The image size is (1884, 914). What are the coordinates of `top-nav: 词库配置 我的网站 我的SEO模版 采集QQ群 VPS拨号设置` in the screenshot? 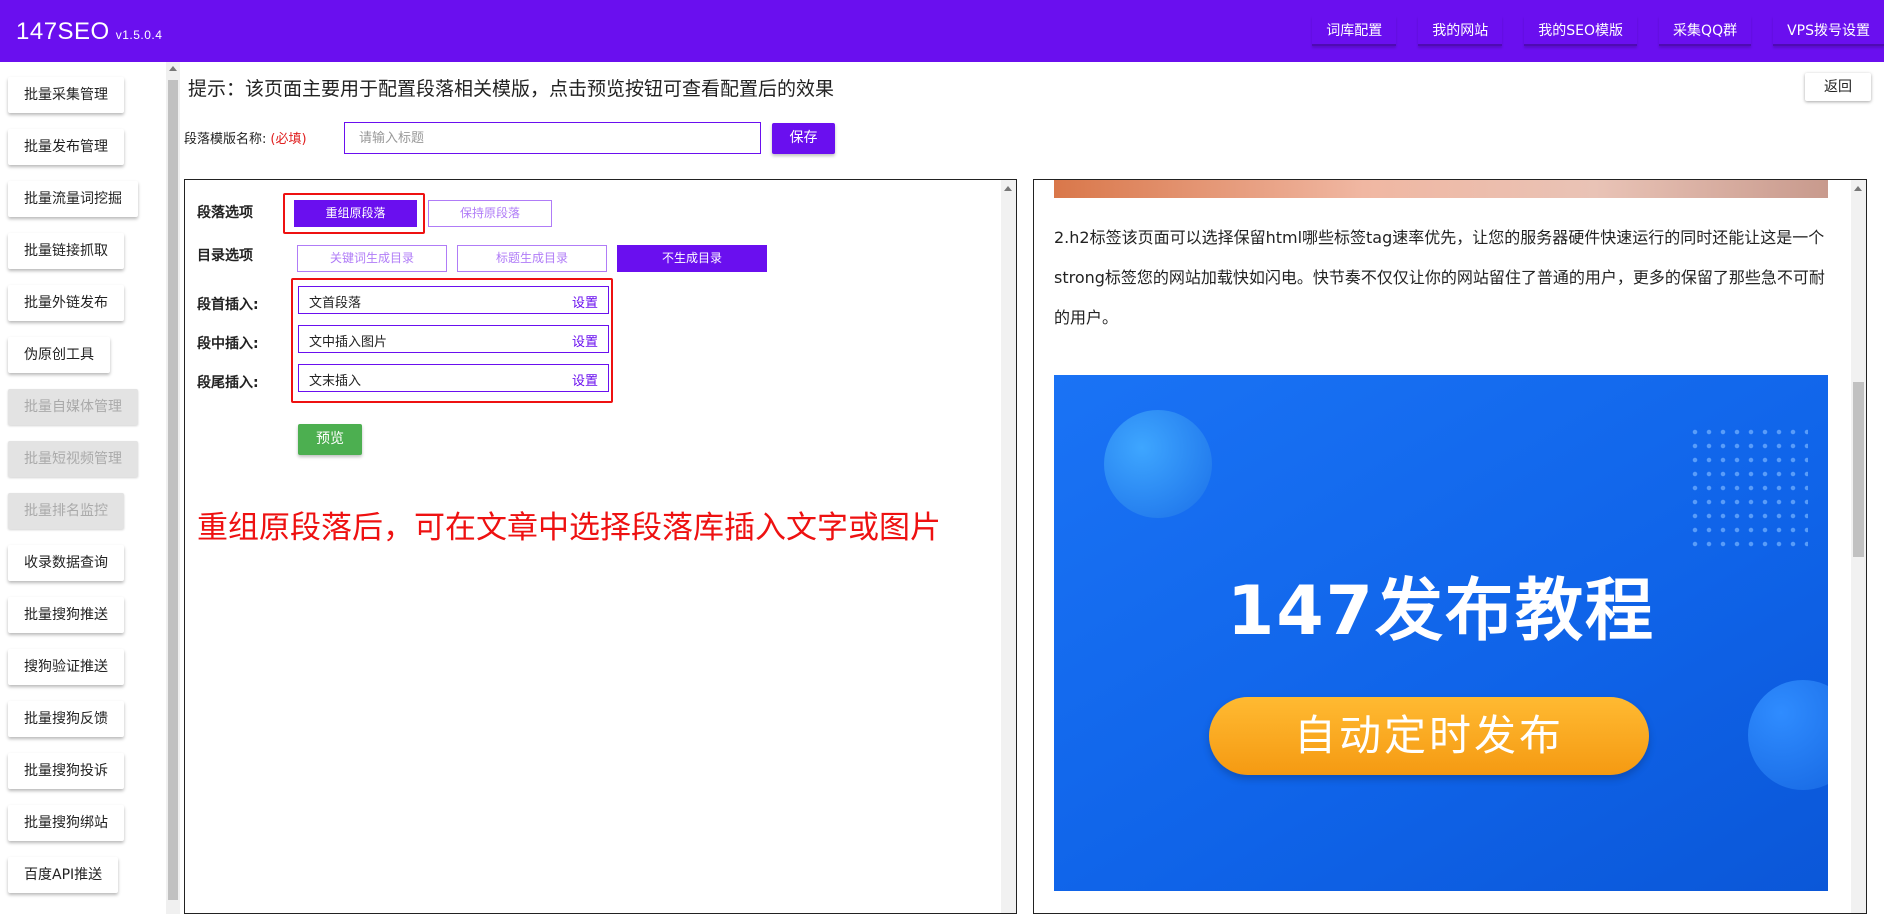 It's located at (1587, 31).